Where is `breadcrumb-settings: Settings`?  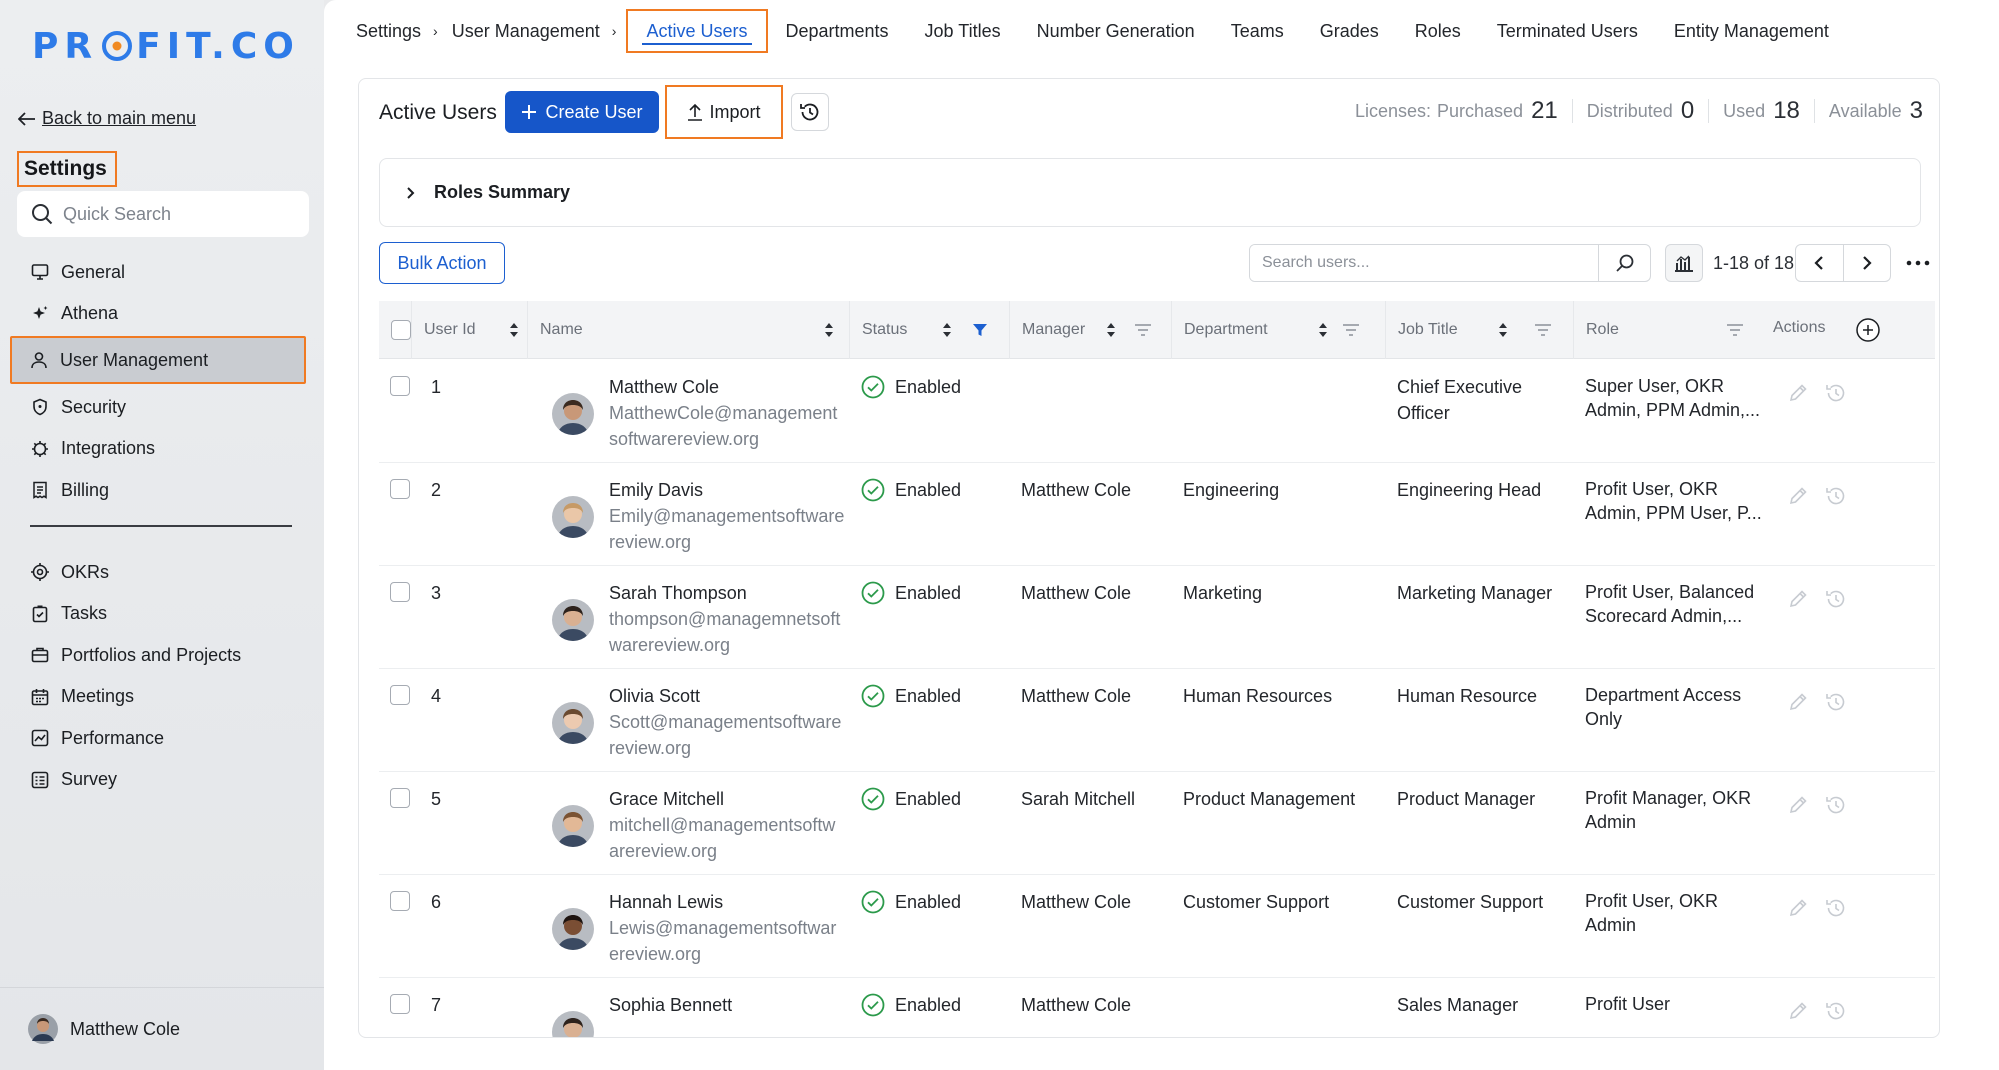 breadcrumb-settings: Settings is located at coordinates (388, 31).